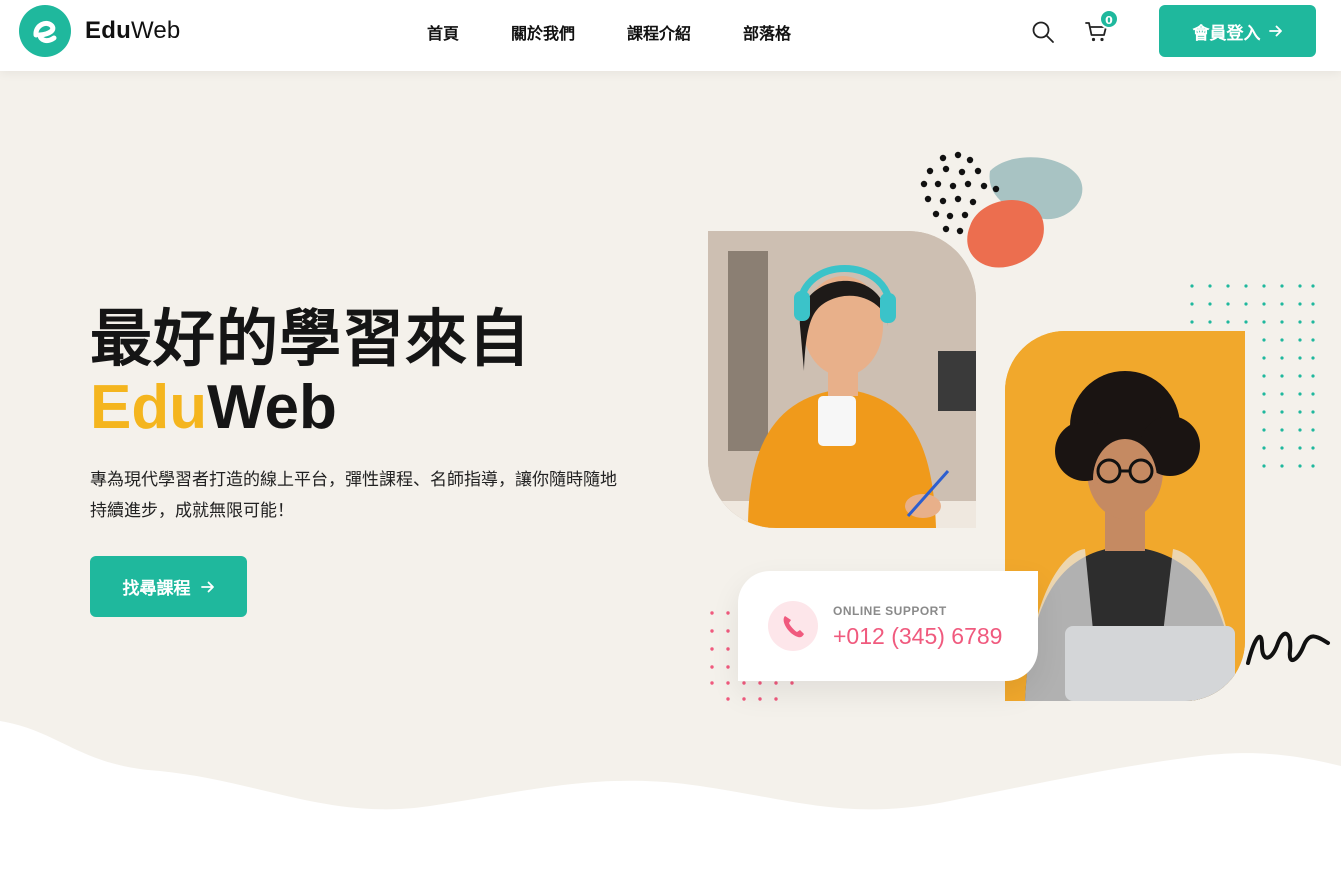 This screenshot has width=1341, height=887. What do you see at coordinates (659, 32) in the screenshot?
I see `nav-item-courses: 課程介紹` at bounding box center [659, 32].